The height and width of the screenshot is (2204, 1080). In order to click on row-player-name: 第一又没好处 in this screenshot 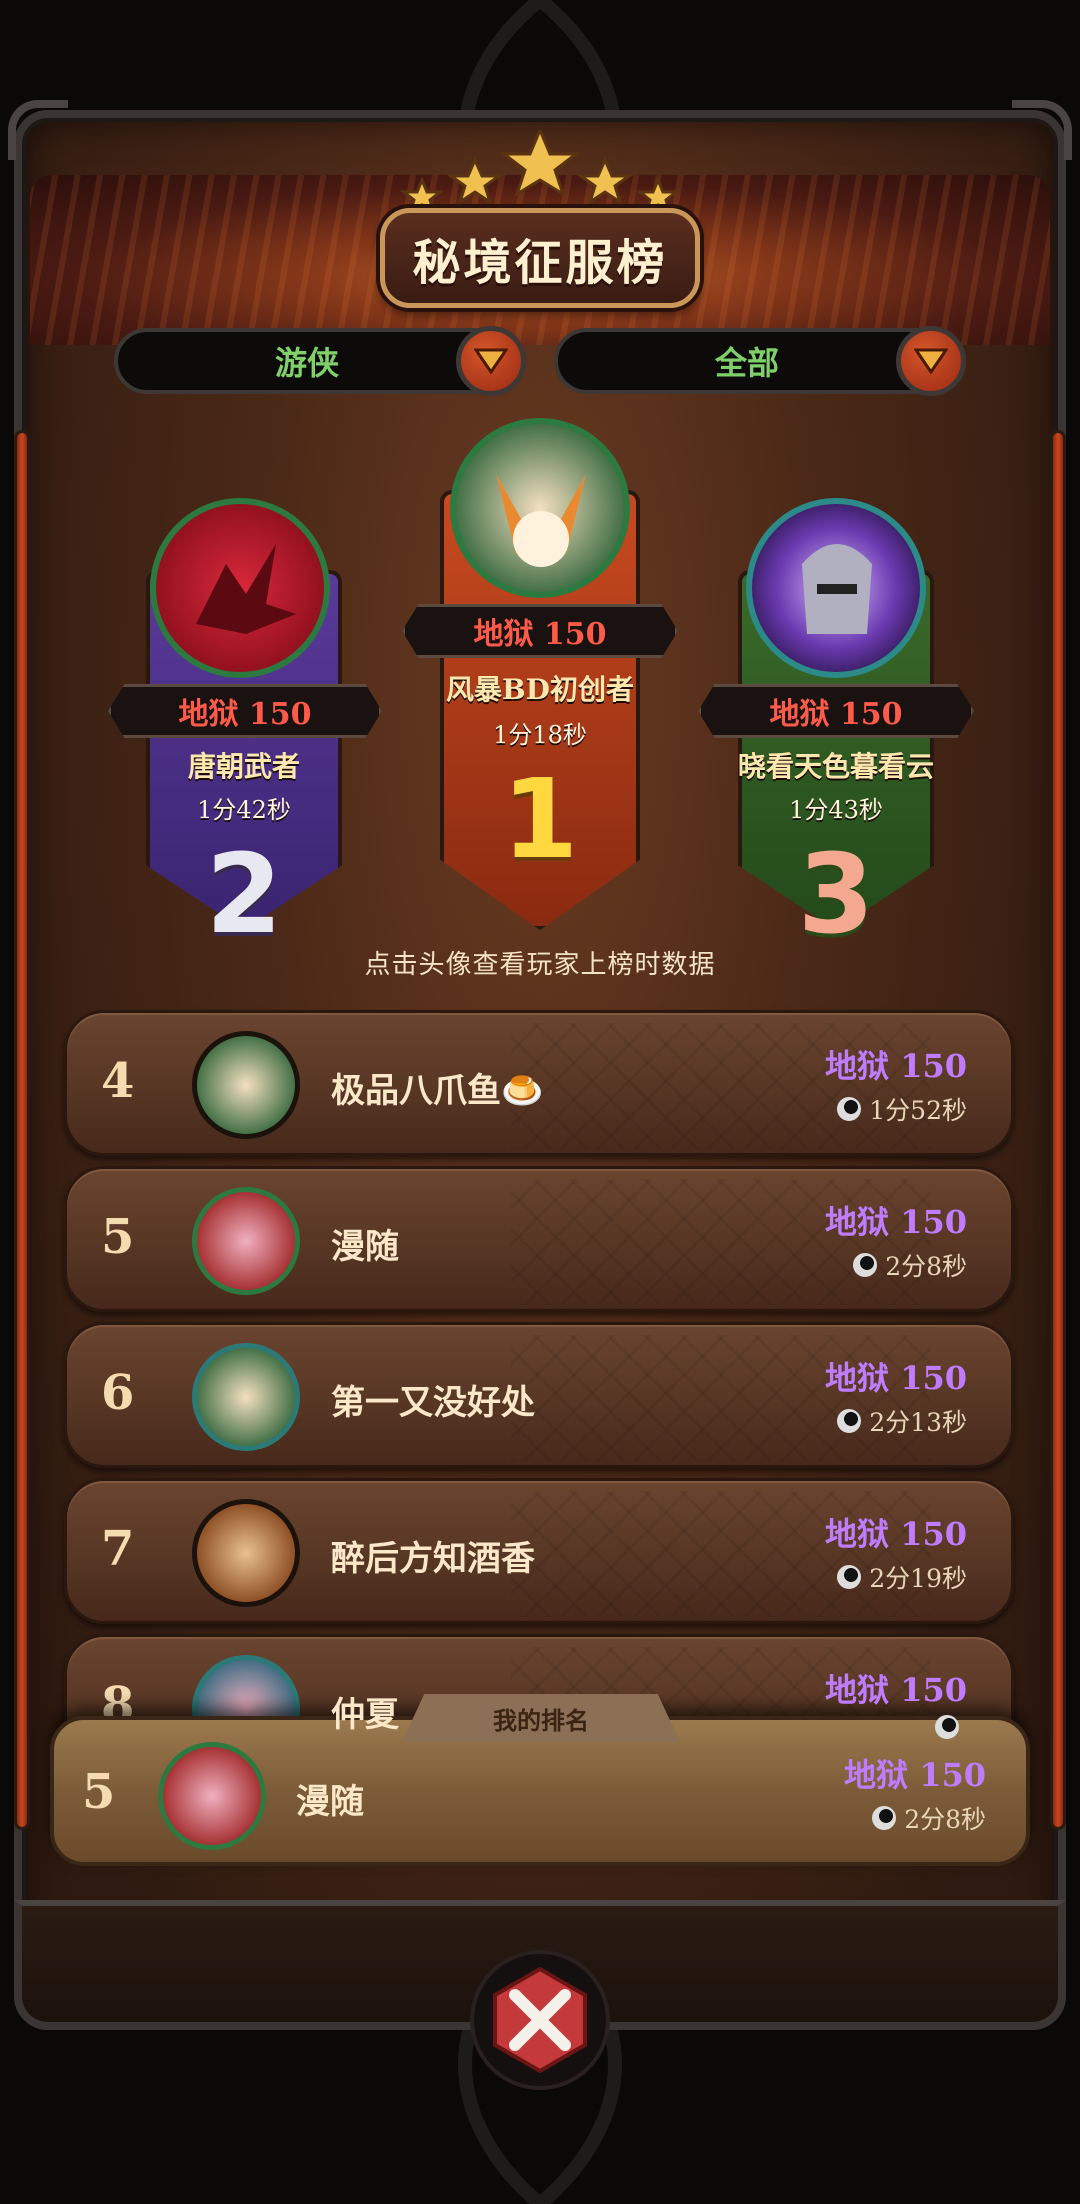, I will do `click(433, 1403)`.